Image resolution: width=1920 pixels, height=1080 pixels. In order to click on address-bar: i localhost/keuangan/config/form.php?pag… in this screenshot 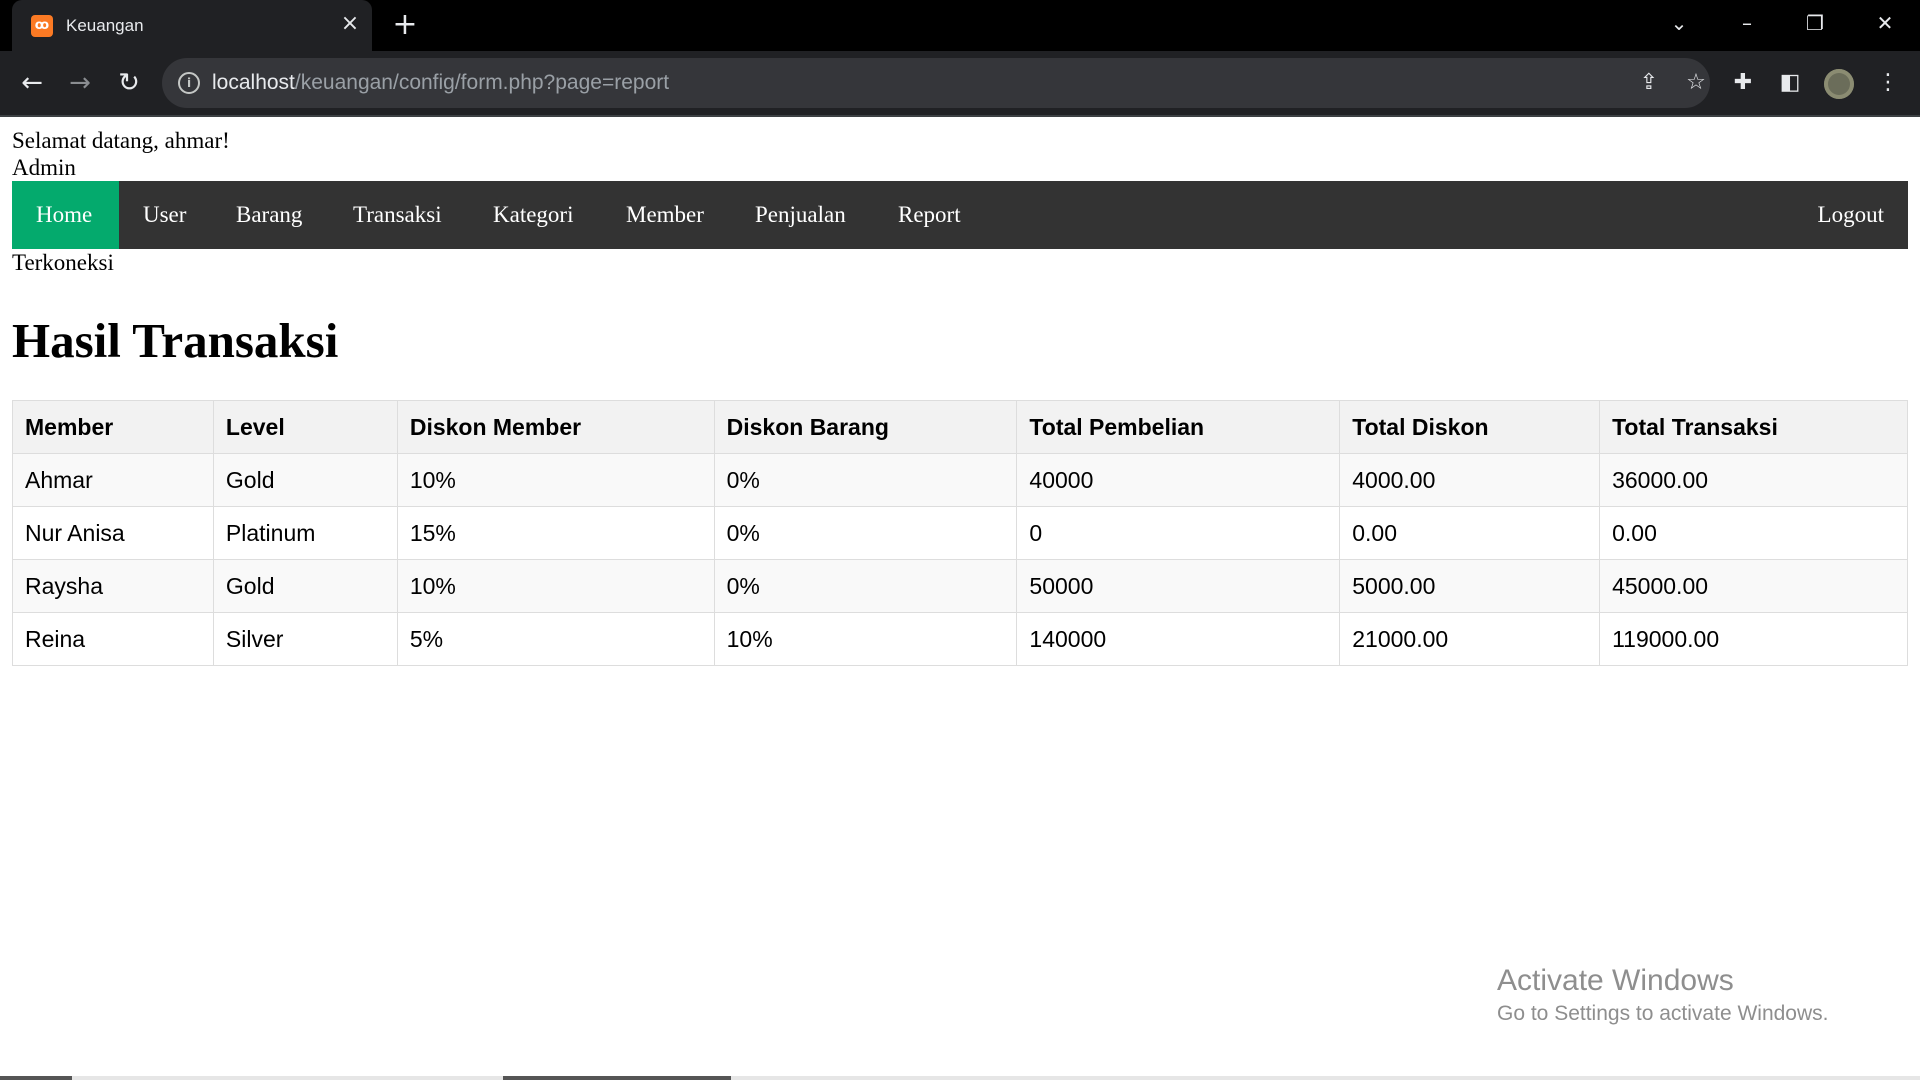, I will do `click(936, 83)`.